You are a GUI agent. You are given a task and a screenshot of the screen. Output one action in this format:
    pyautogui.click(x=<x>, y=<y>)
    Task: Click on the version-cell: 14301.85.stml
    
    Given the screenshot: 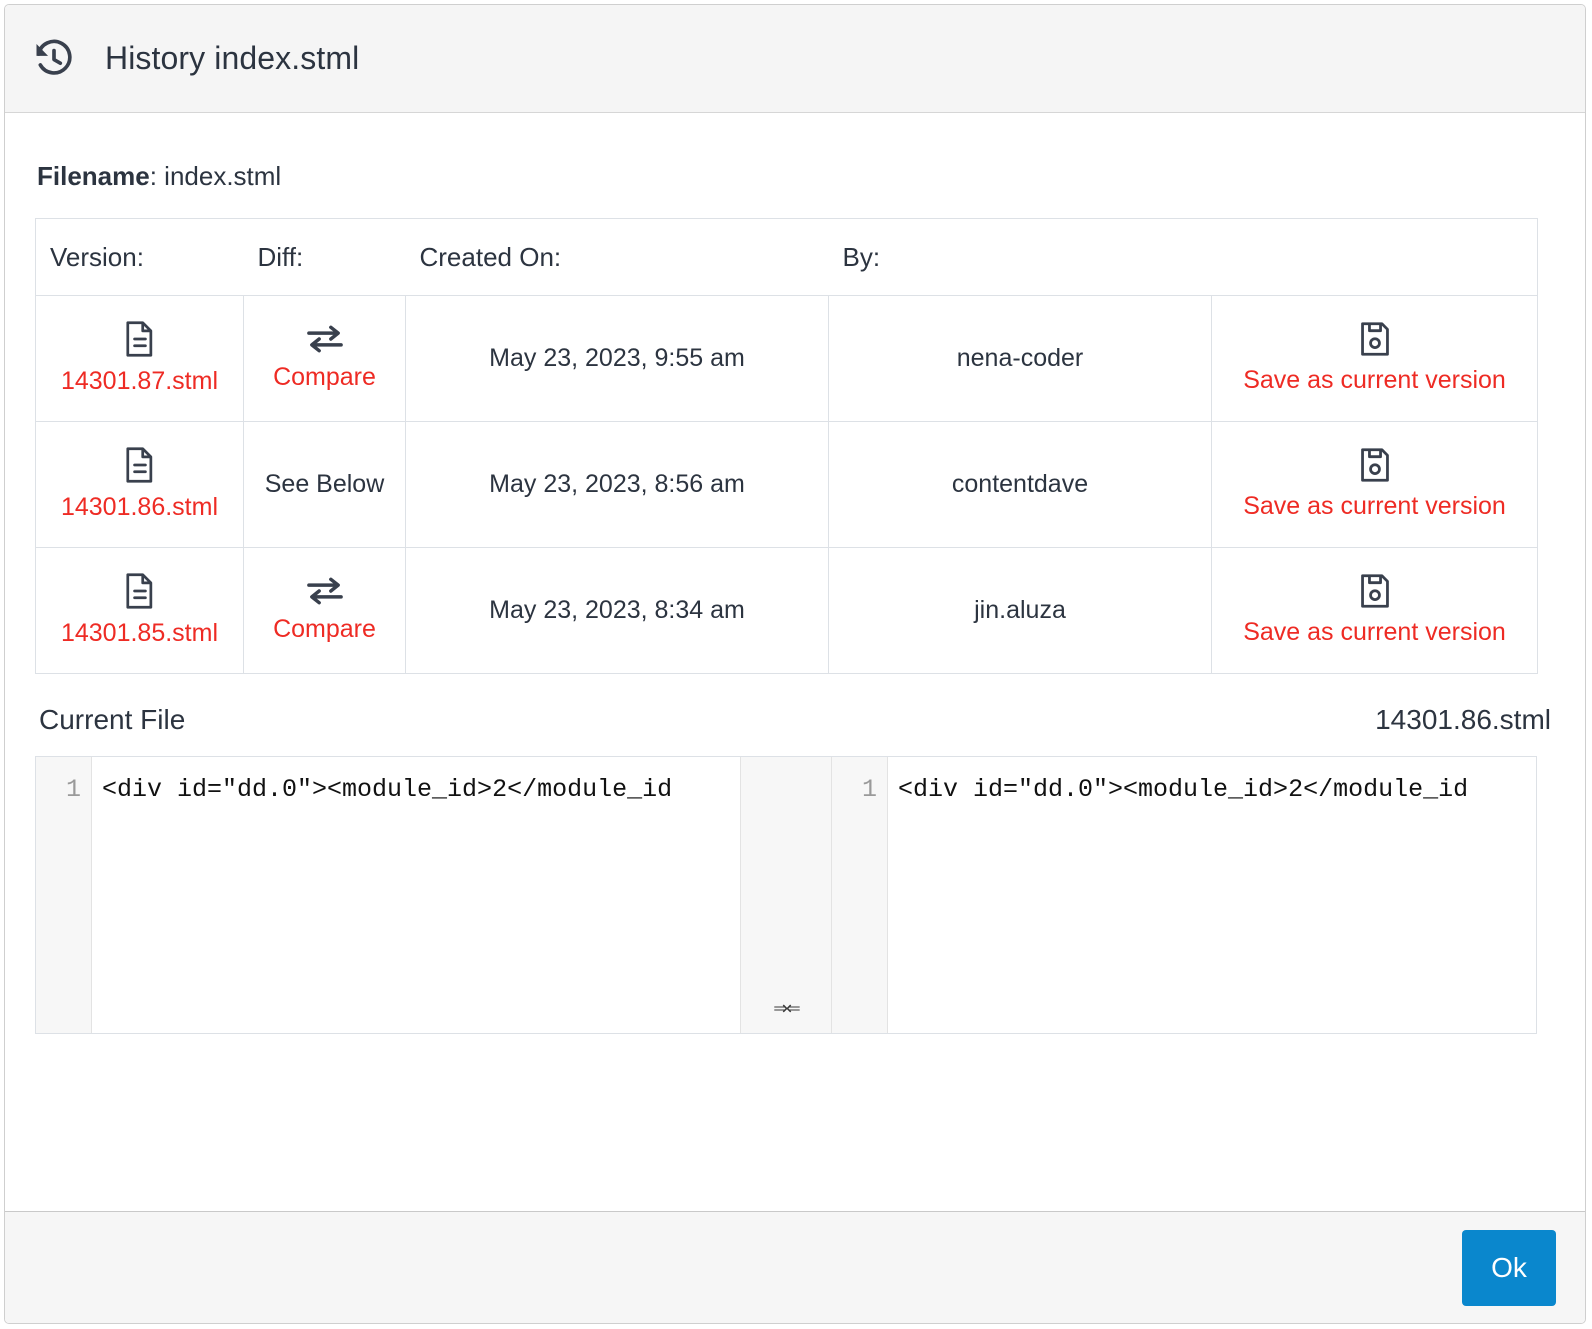 What is the action you would take?
    pyautogui.click(x=139, y=610)
    